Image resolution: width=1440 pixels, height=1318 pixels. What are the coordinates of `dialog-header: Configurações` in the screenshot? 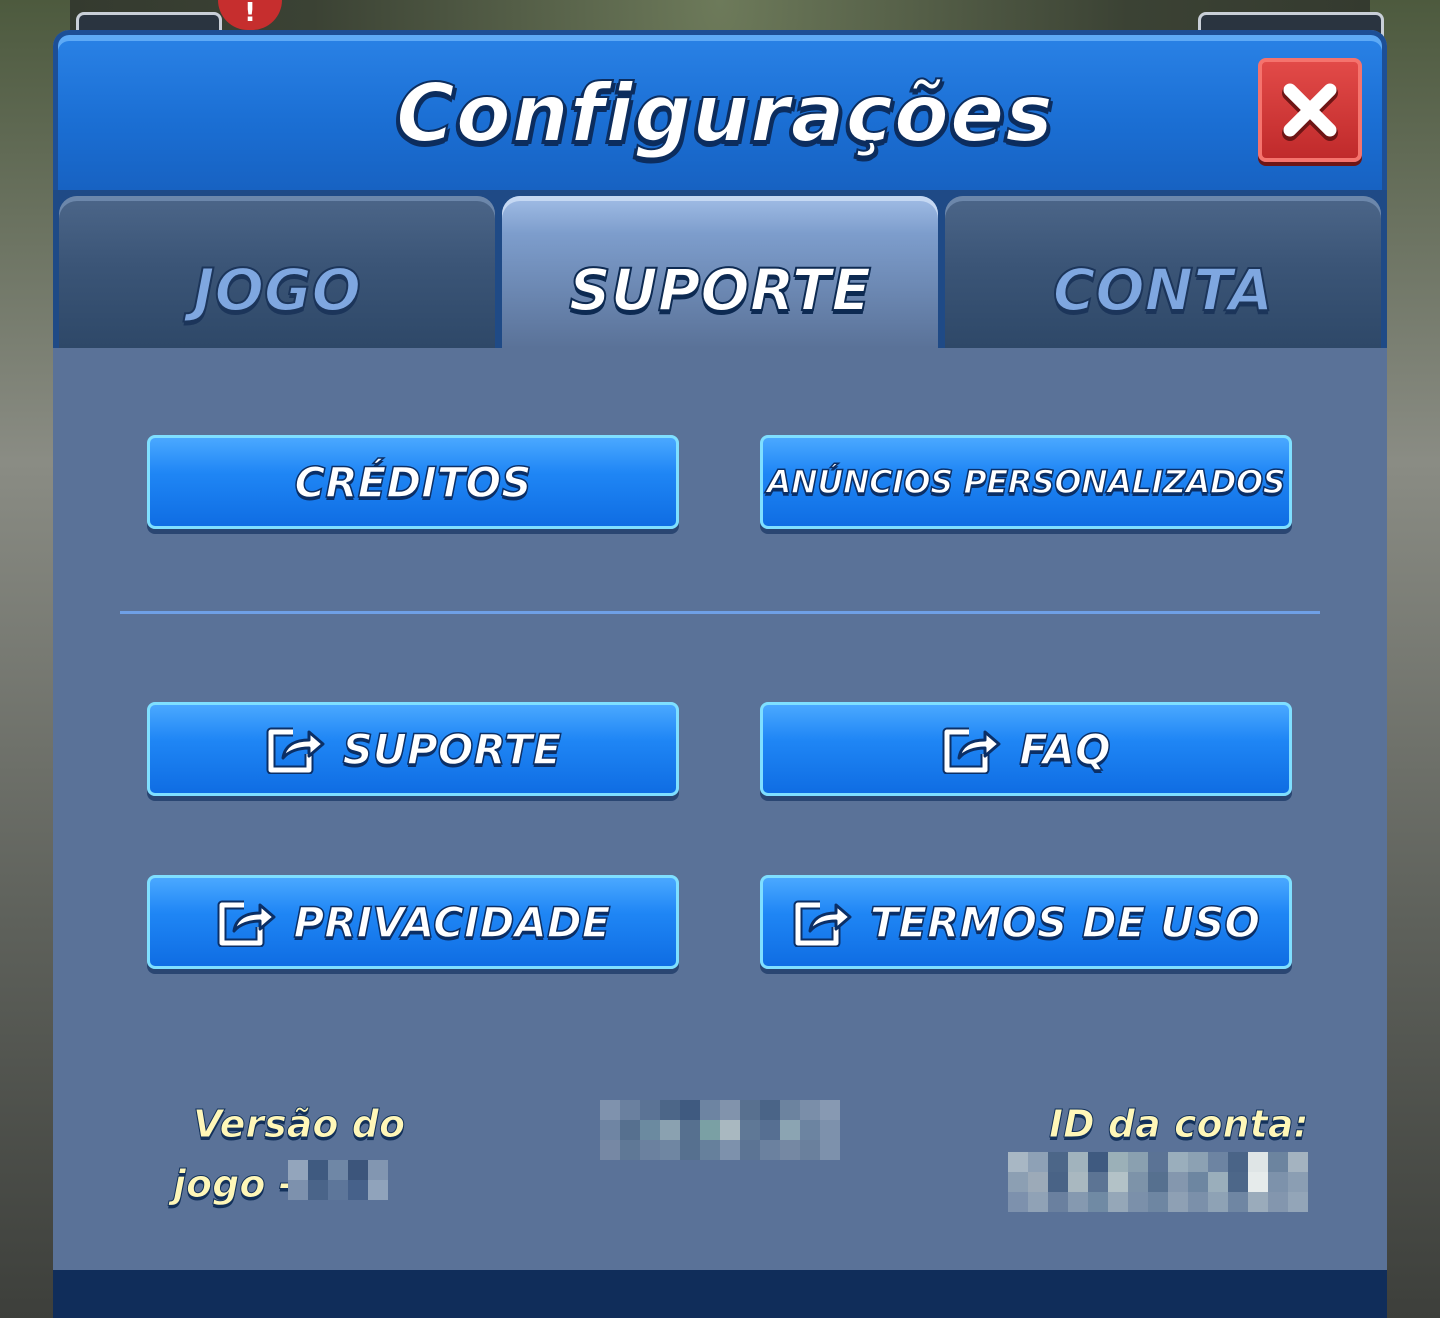 It's located at (720, 110).